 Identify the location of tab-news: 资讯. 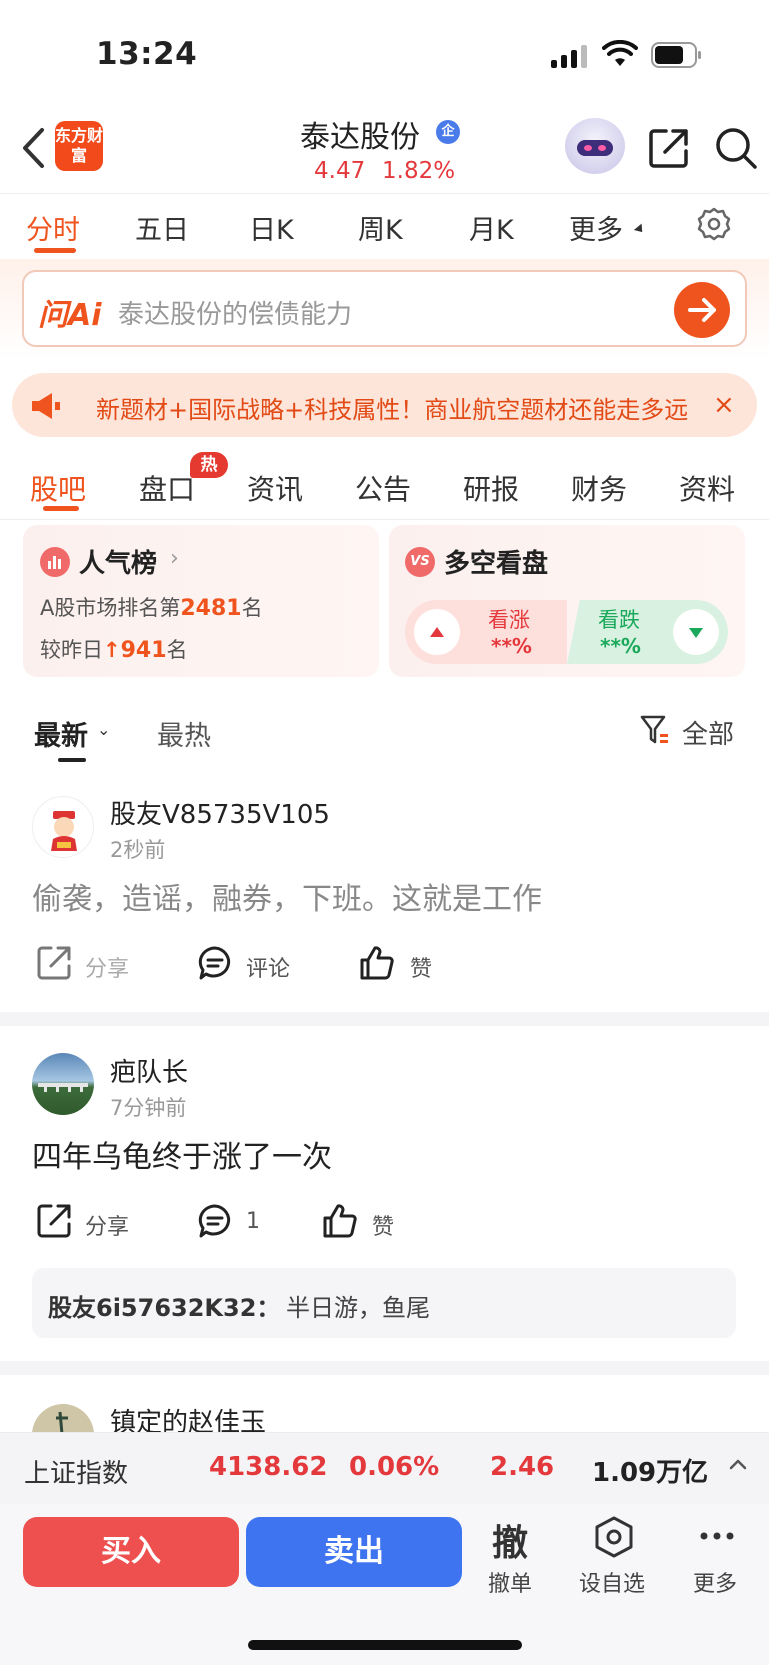
(275, 488).